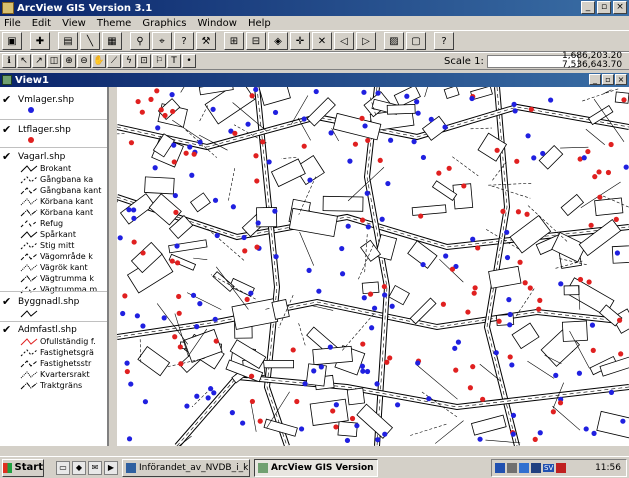 This screenshot has width=629, height=478. What do you see at coordinates (184, 41) in the screenshot?
I see `query-builder-icon: ?` at bounding box center [184, 41].